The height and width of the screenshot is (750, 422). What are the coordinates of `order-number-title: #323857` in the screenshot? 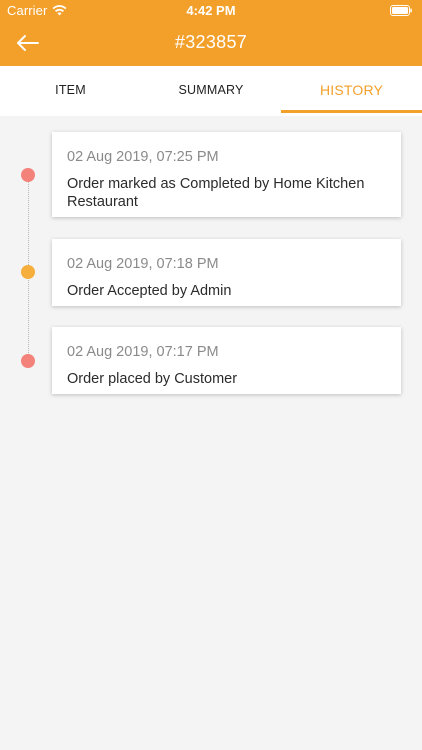 It's located at (211, 42).